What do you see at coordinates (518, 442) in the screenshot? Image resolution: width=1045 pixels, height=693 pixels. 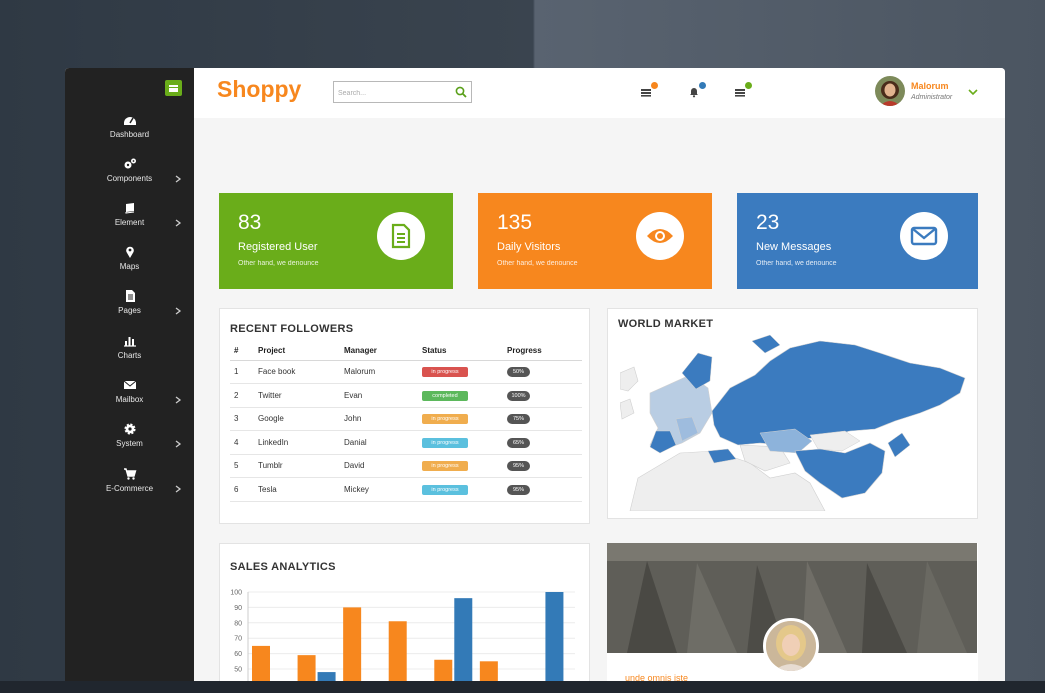 I see `progress-badge: 65%` at bounding box center [518, 442].